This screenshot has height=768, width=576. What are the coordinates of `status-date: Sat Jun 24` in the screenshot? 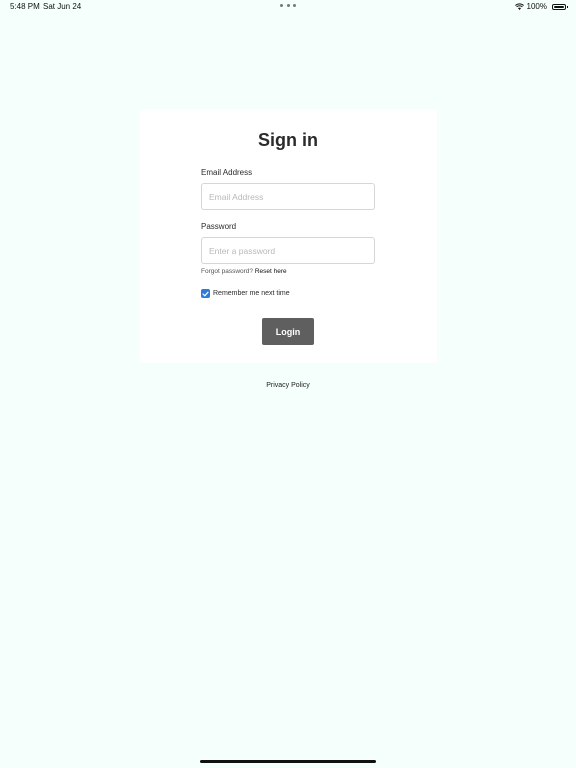 It's located at (62, 6).